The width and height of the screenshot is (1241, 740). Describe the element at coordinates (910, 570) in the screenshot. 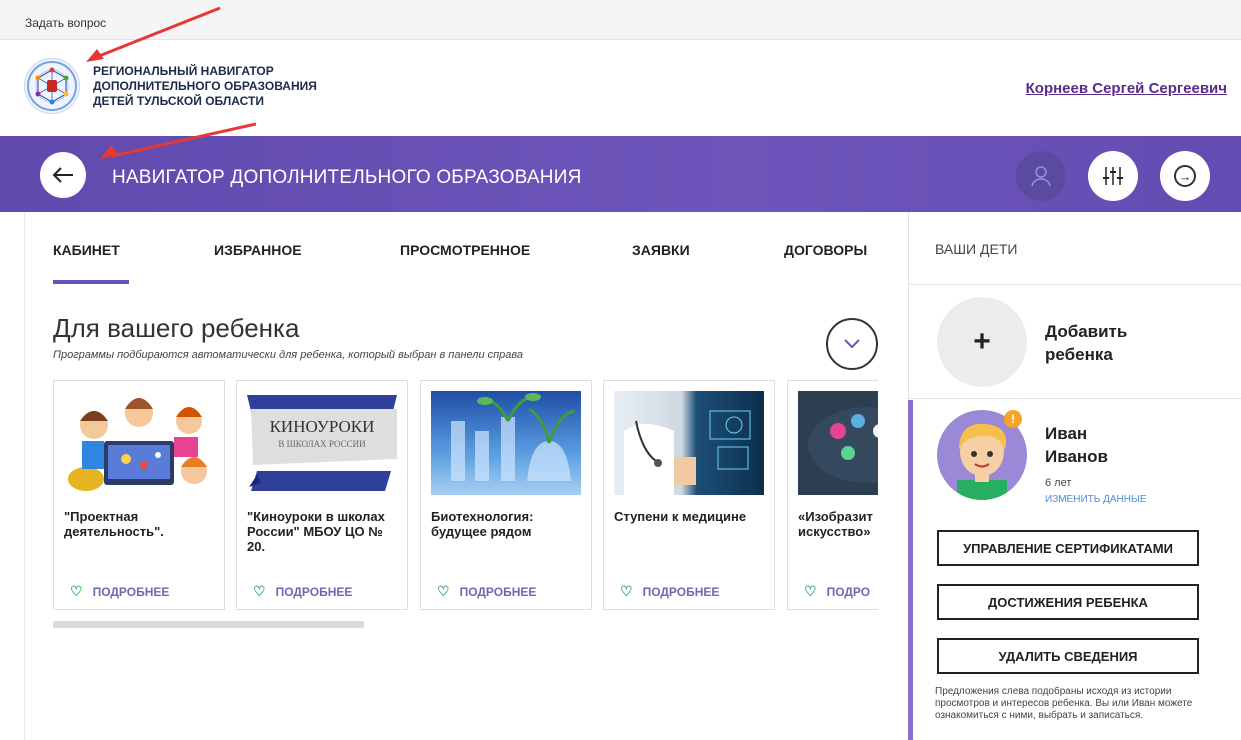

I see `selected-child-indicator` at that location.